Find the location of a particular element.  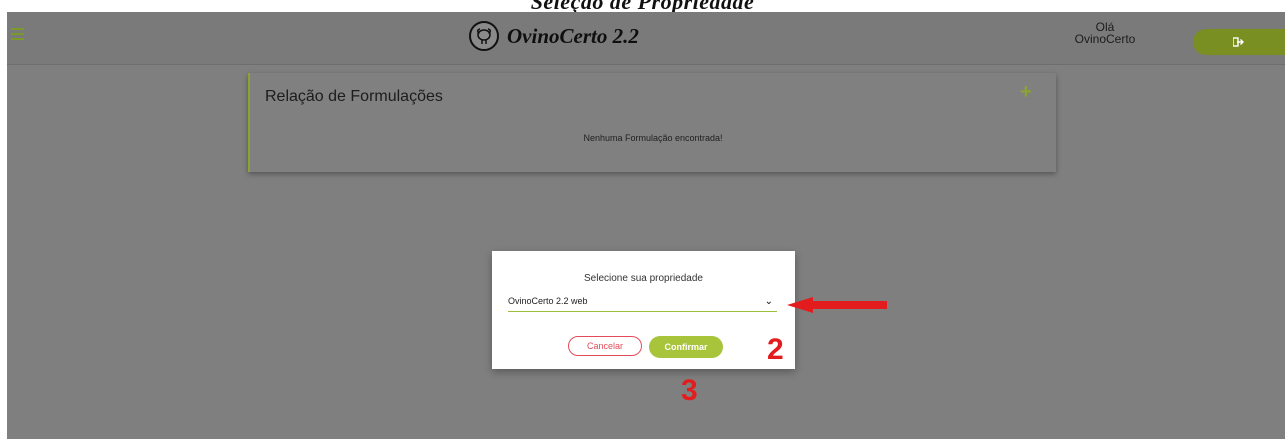

property-select-value: OvinoCerto 2.2 web is located at coordinates (548, 301).